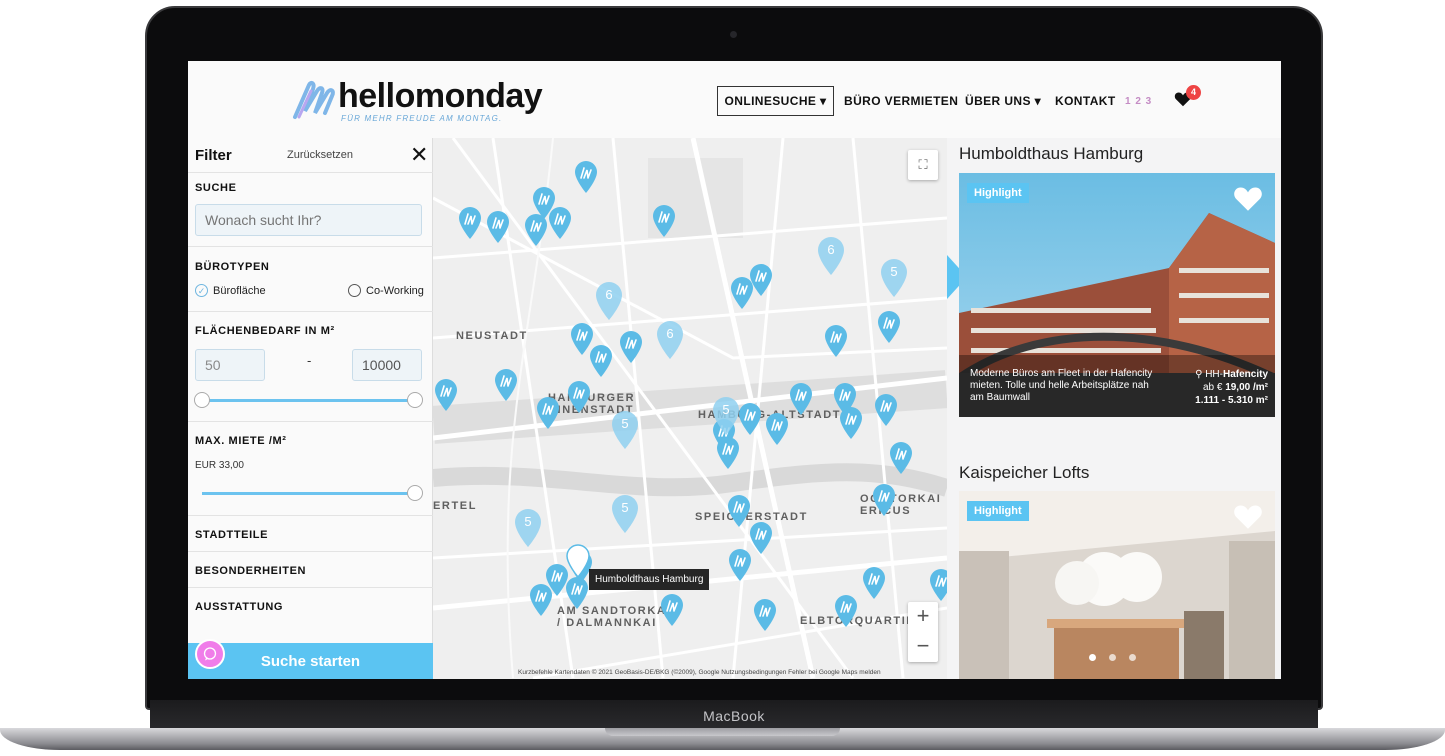 Image resolution: width=1445 pixels, height=756 pixels. Describe the element at coordinates (1246, 387) in the screenshot. I see `price-value: 19,00 /m²` at that location.